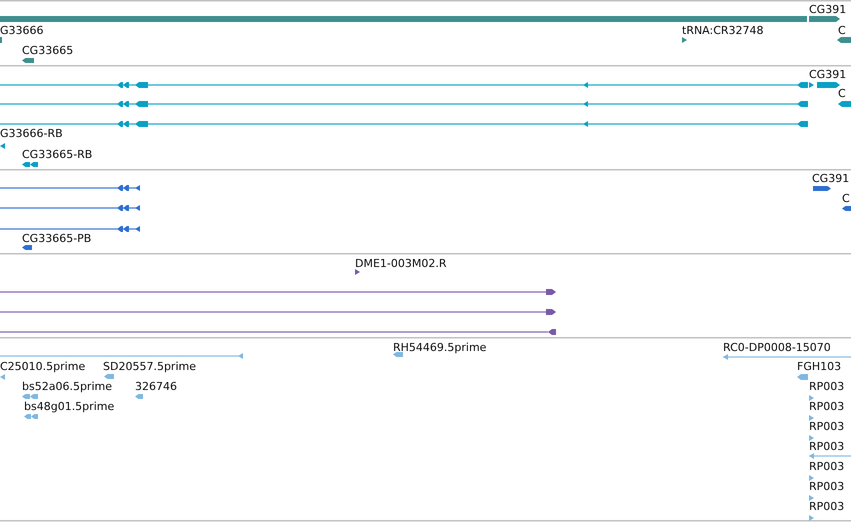 The width and height of the screenshot is (851, 522). Describe the element at coordinates (22, 30) in the screenshot. I see `feature-label: G33666` at that location.